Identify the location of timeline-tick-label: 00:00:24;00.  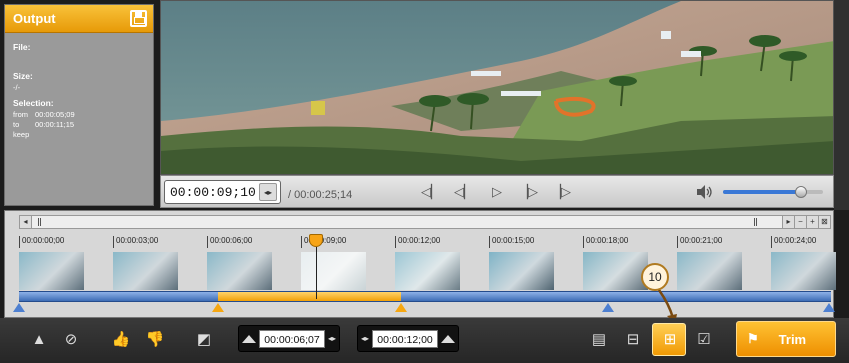
(793, 242).